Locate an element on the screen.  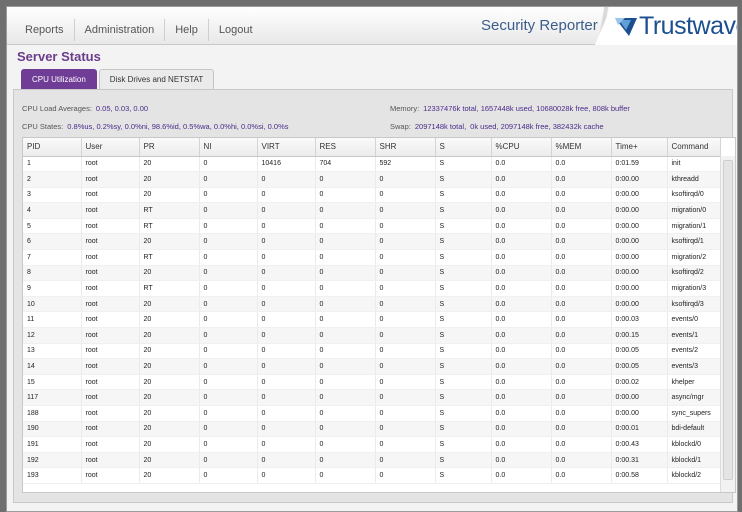
table-row: 1 root 20 0 10416 704 592 S 0.0 0.0 0:01.59 init is located at coordinates (372, 164).